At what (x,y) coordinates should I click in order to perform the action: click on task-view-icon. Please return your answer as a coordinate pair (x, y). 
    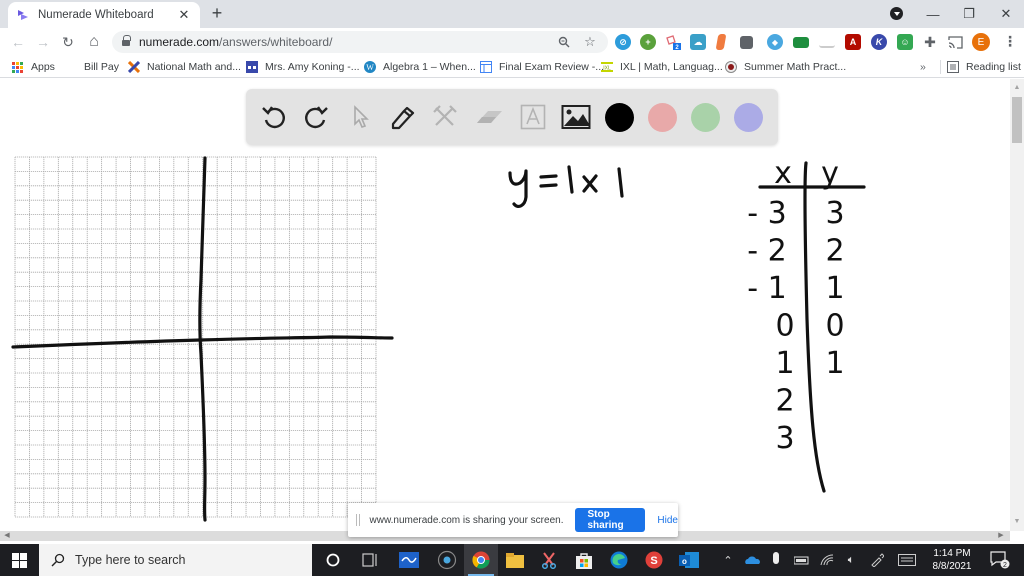
    Looking at the image, I should click on (370, 560).